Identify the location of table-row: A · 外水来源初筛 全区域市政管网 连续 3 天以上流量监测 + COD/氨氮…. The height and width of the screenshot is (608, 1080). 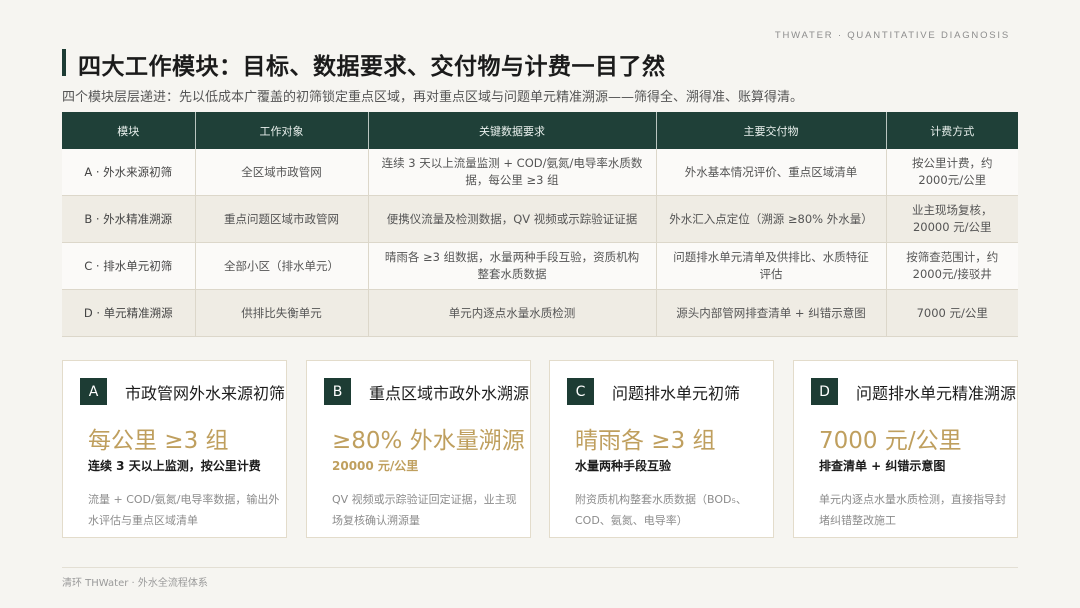
(540, 172).